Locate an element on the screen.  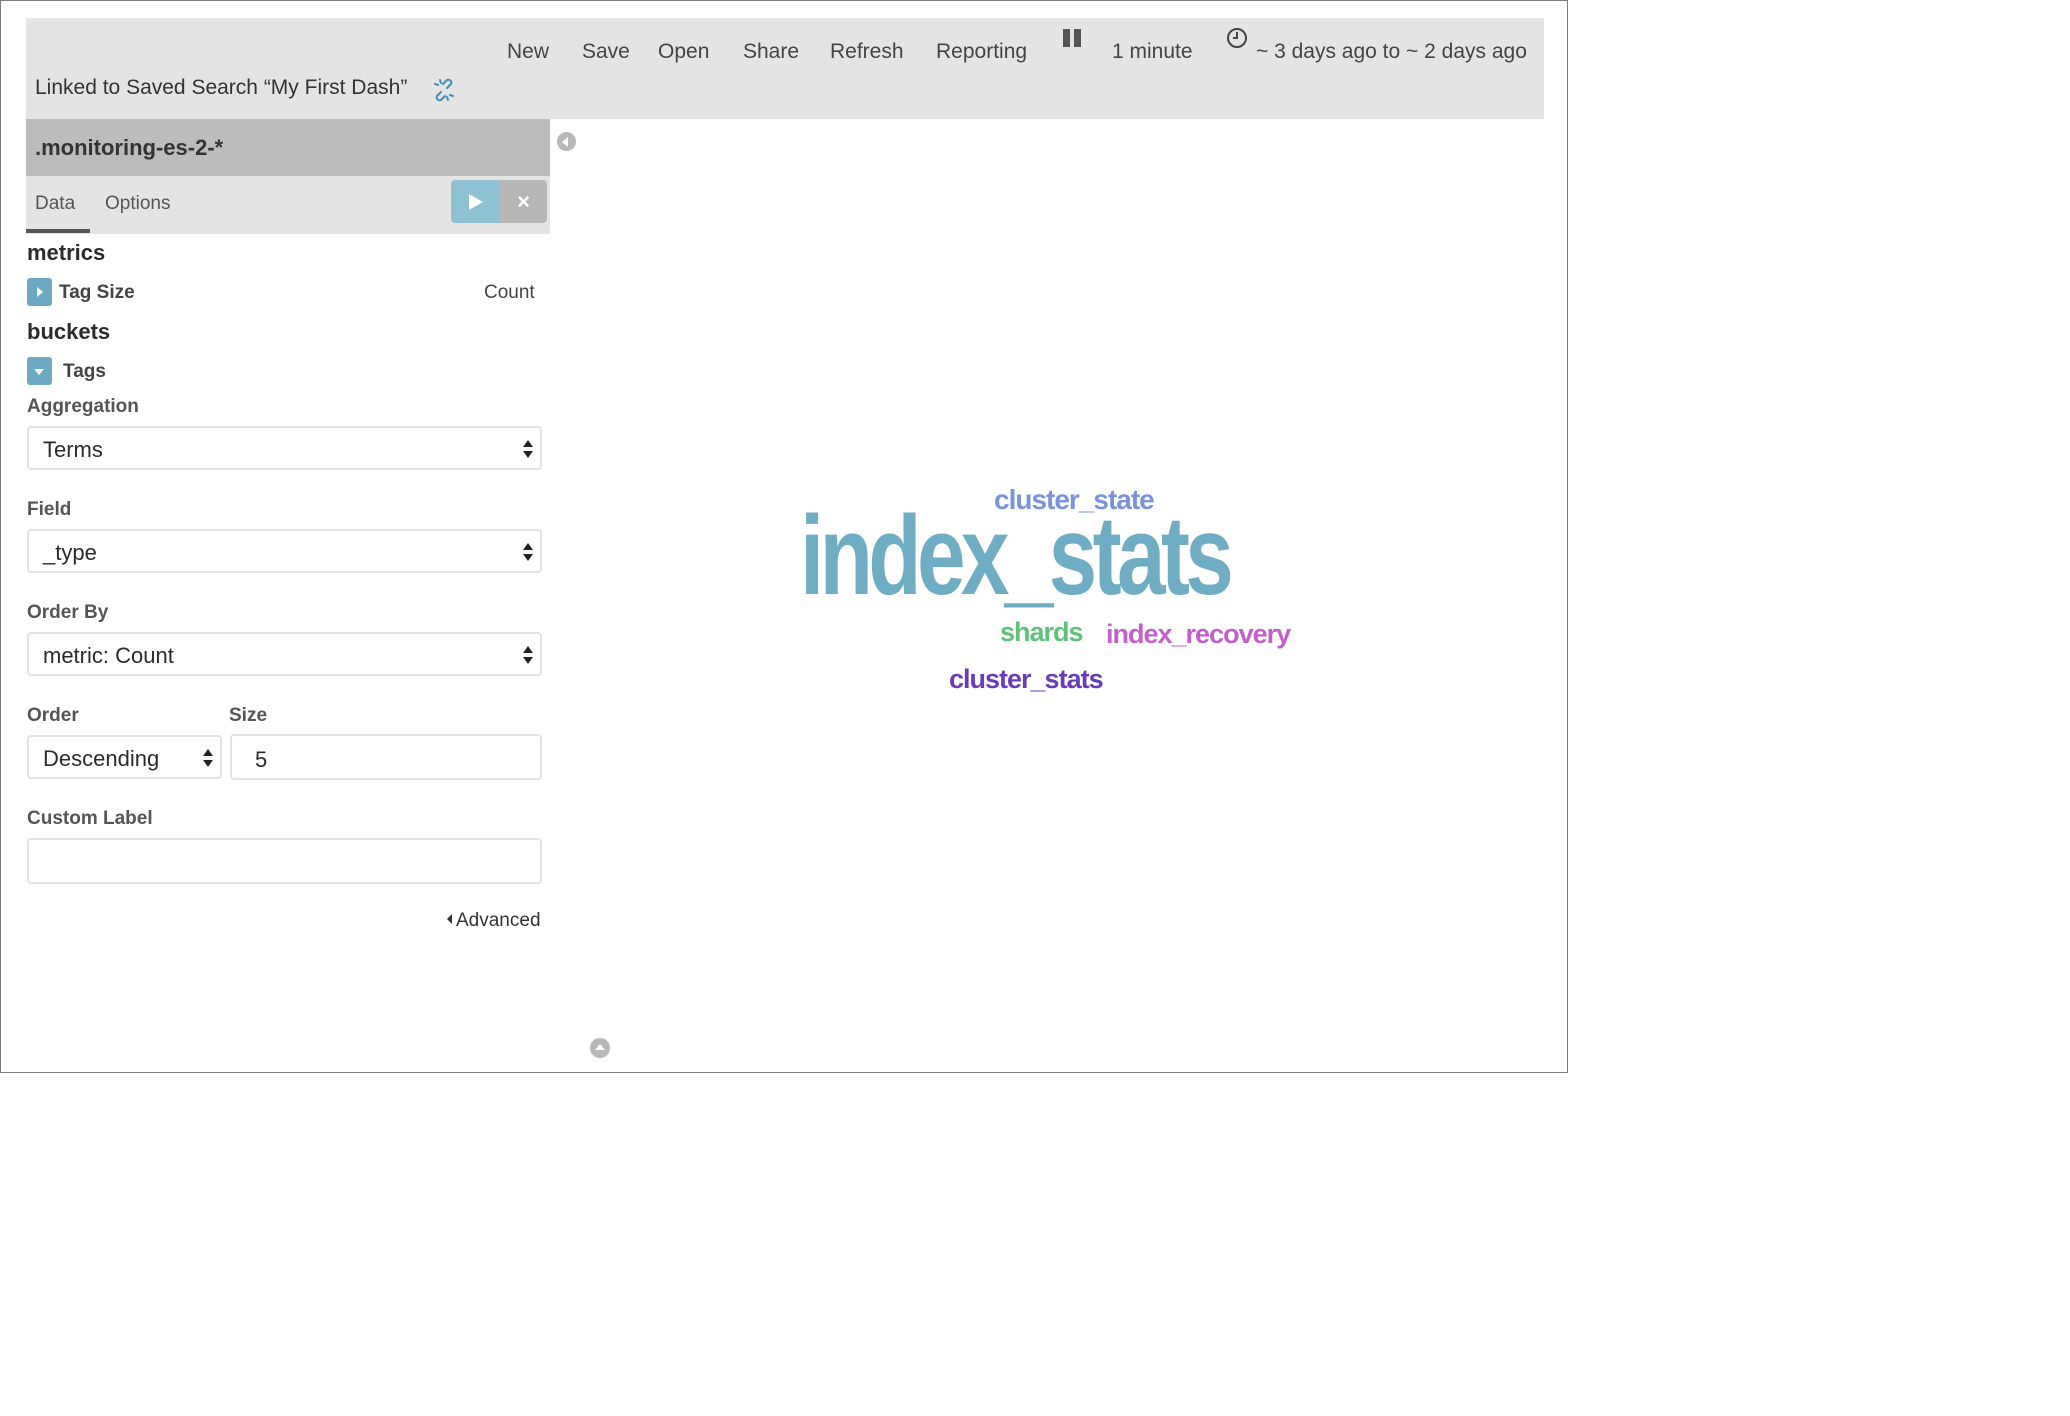
save-button: Save is located at coordinates (606, 52).